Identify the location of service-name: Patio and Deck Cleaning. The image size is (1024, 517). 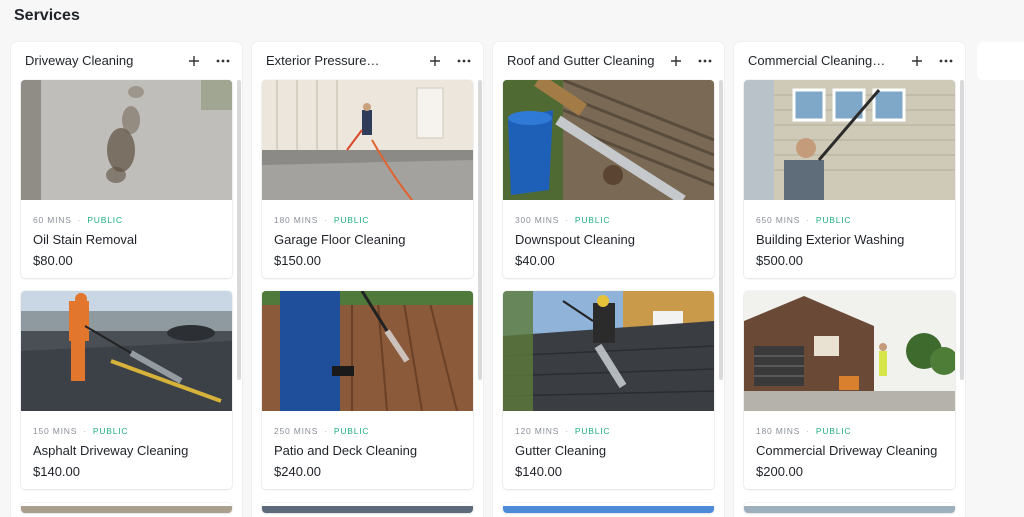
(346, 450).